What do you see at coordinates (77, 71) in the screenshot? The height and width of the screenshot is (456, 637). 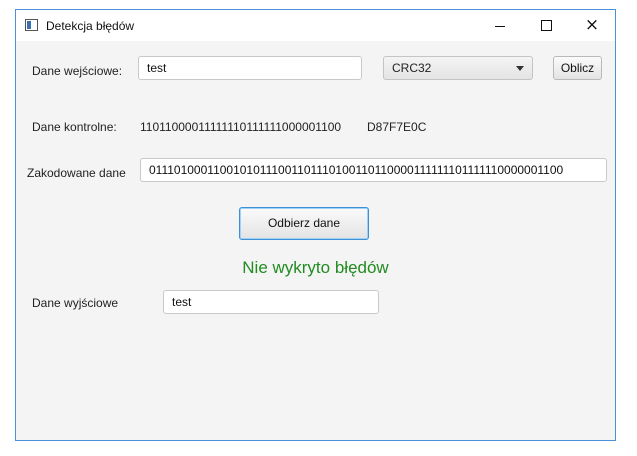 I see `input-label: Dane wejściowe:` at bounding box center [77, 71].